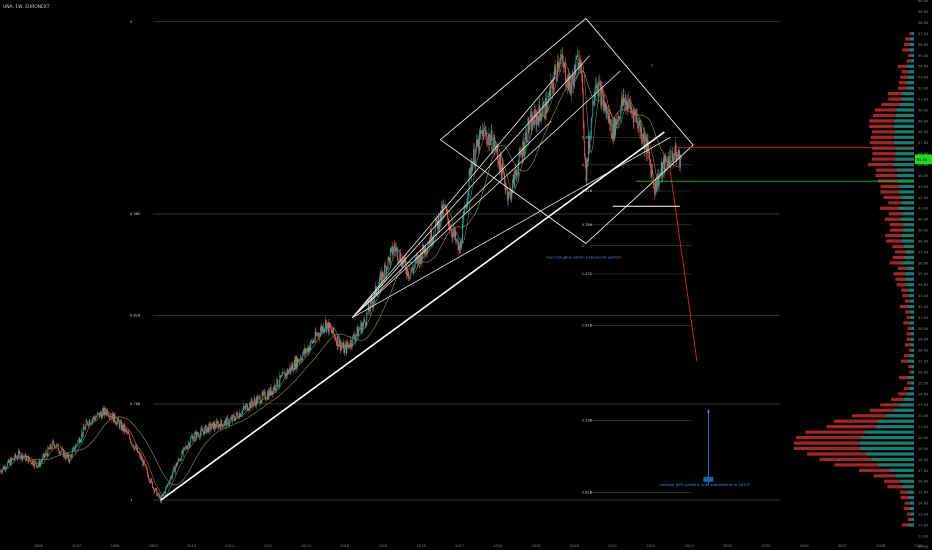 The image size is (932, 550). What do you see at coordinates (923, 340) in the screenshot?
I see `y-tick-label: 29.00` at bounding box center [923, 340].